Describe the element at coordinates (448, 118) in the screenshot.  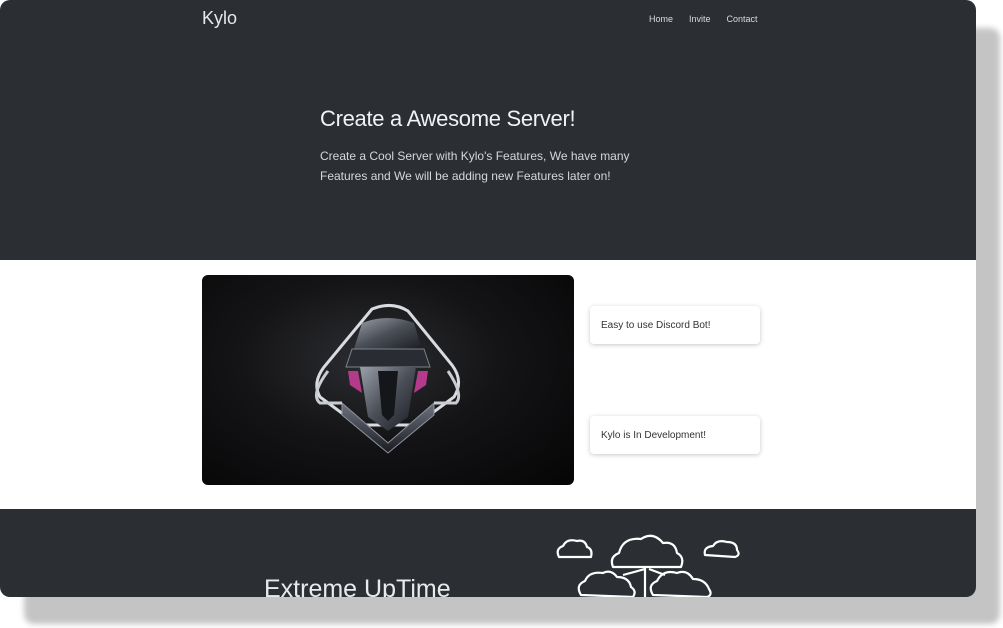
I see `hero-title: Create a Awesome Server!` at that location.